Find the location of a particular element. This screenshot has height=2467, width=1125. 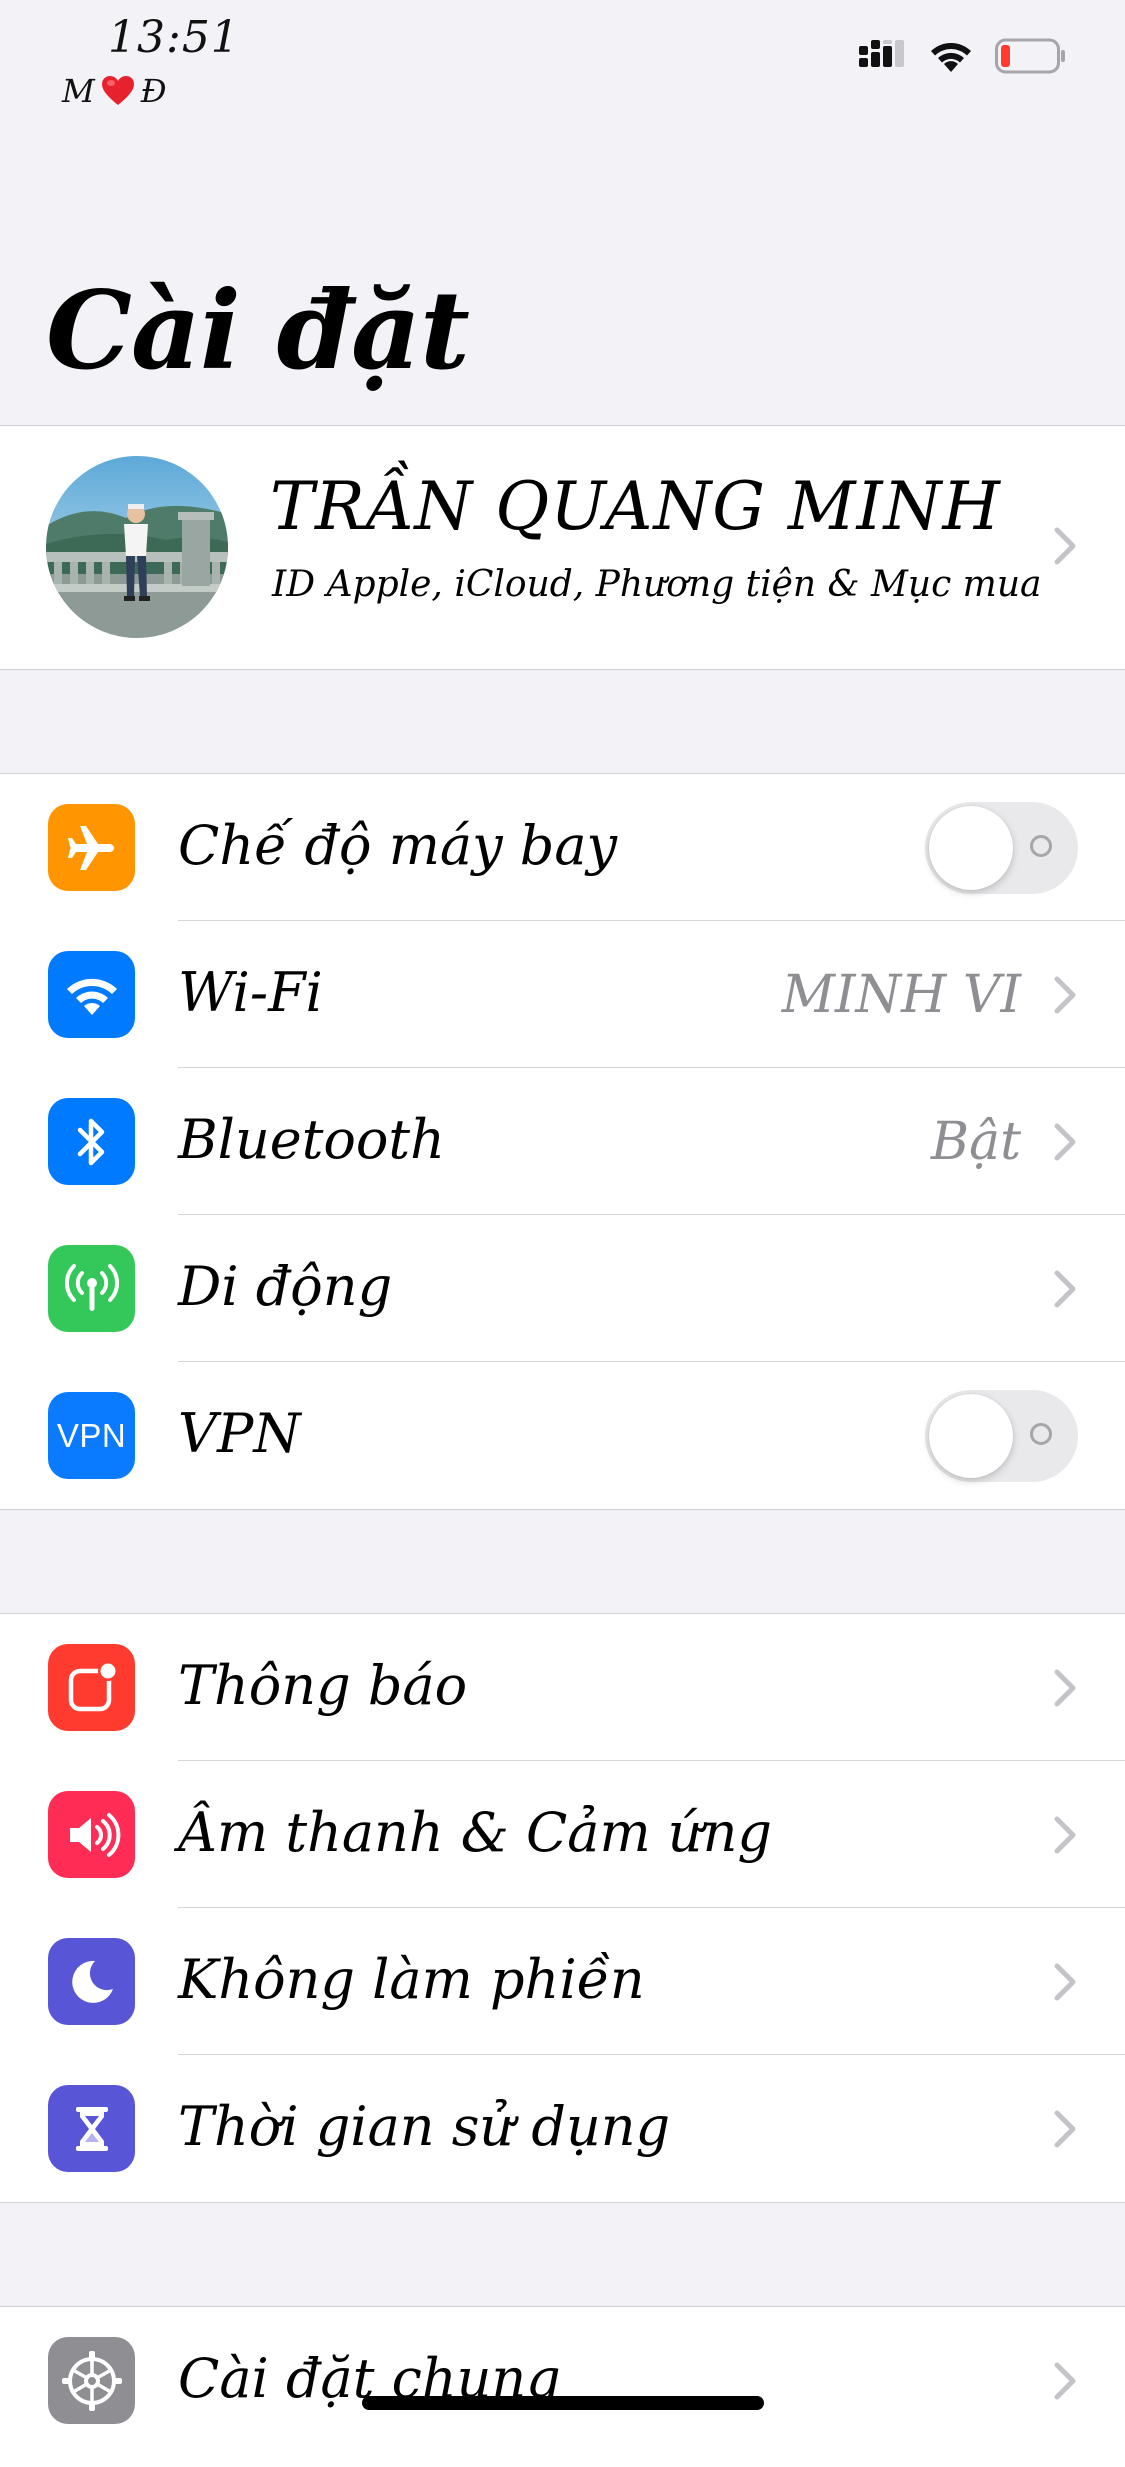

general-row: Cài đặt chung is located at coordinates (562, 2380).